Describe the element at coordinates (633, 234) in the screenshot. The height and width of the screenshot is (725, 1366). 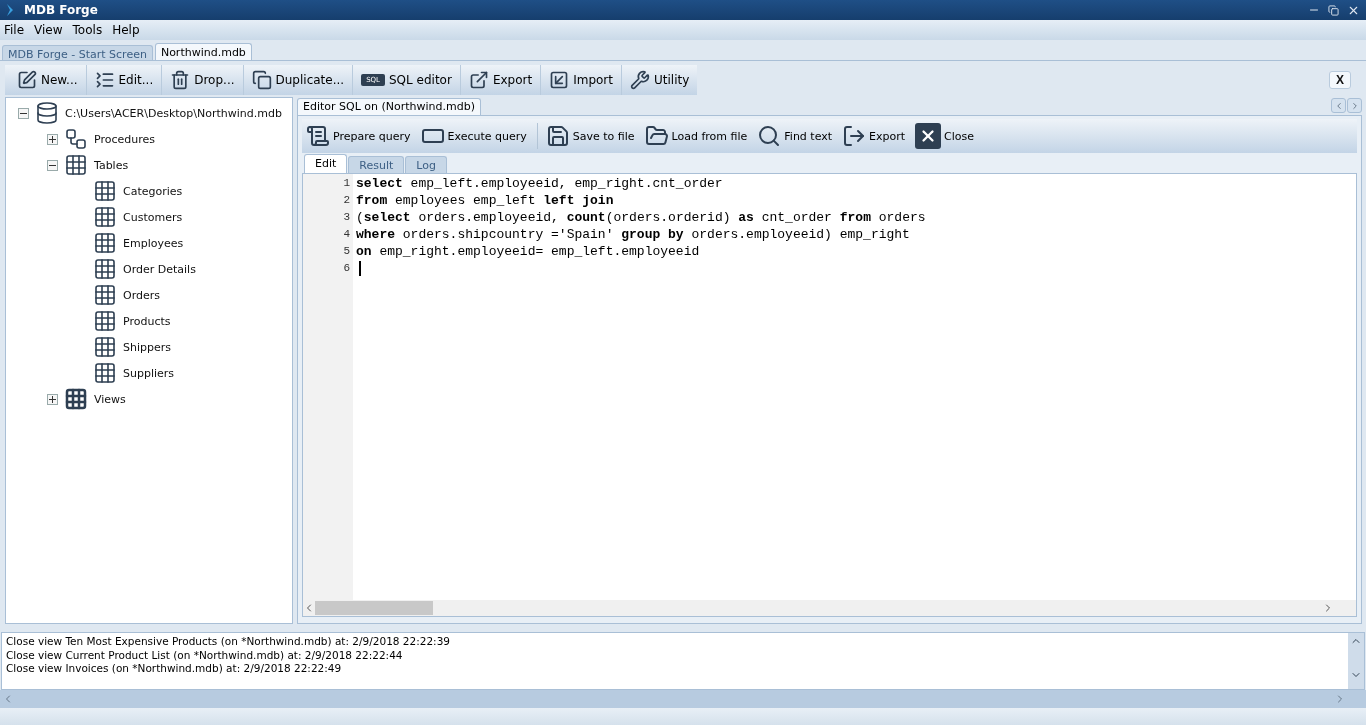
I see `code-line: where orders.shipcountry ='Spain' group by orders.employeeid) emp_right` at that location.